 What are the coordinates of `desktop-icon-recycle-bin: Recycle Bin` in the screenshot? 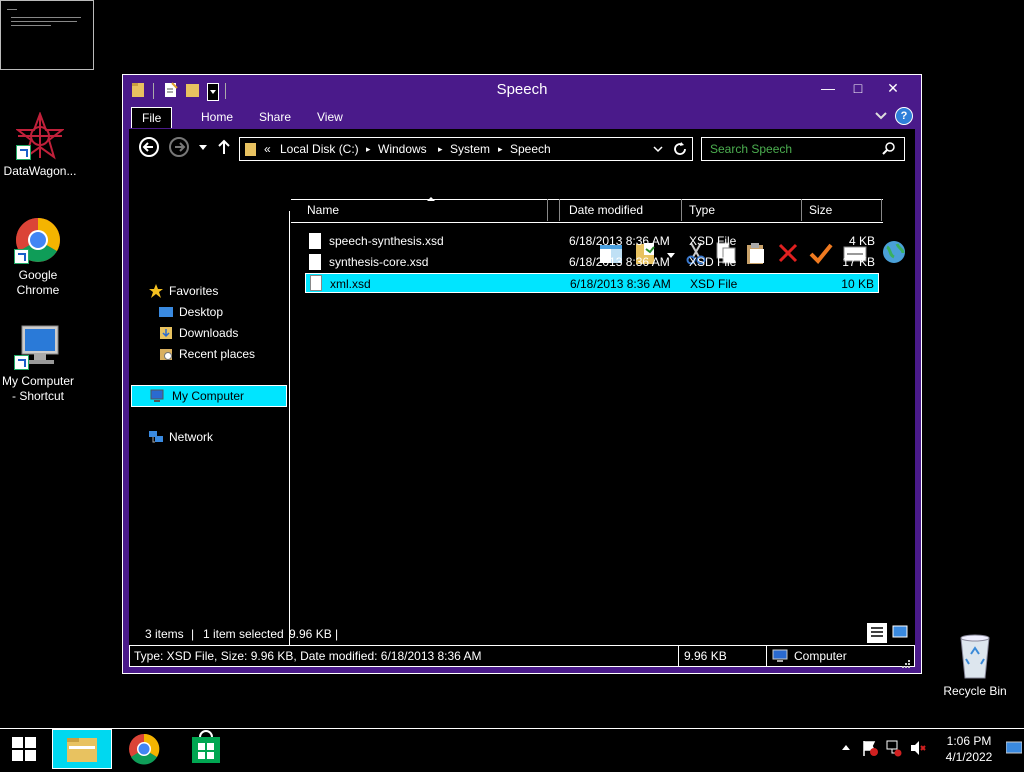 It's located at (975, 665).